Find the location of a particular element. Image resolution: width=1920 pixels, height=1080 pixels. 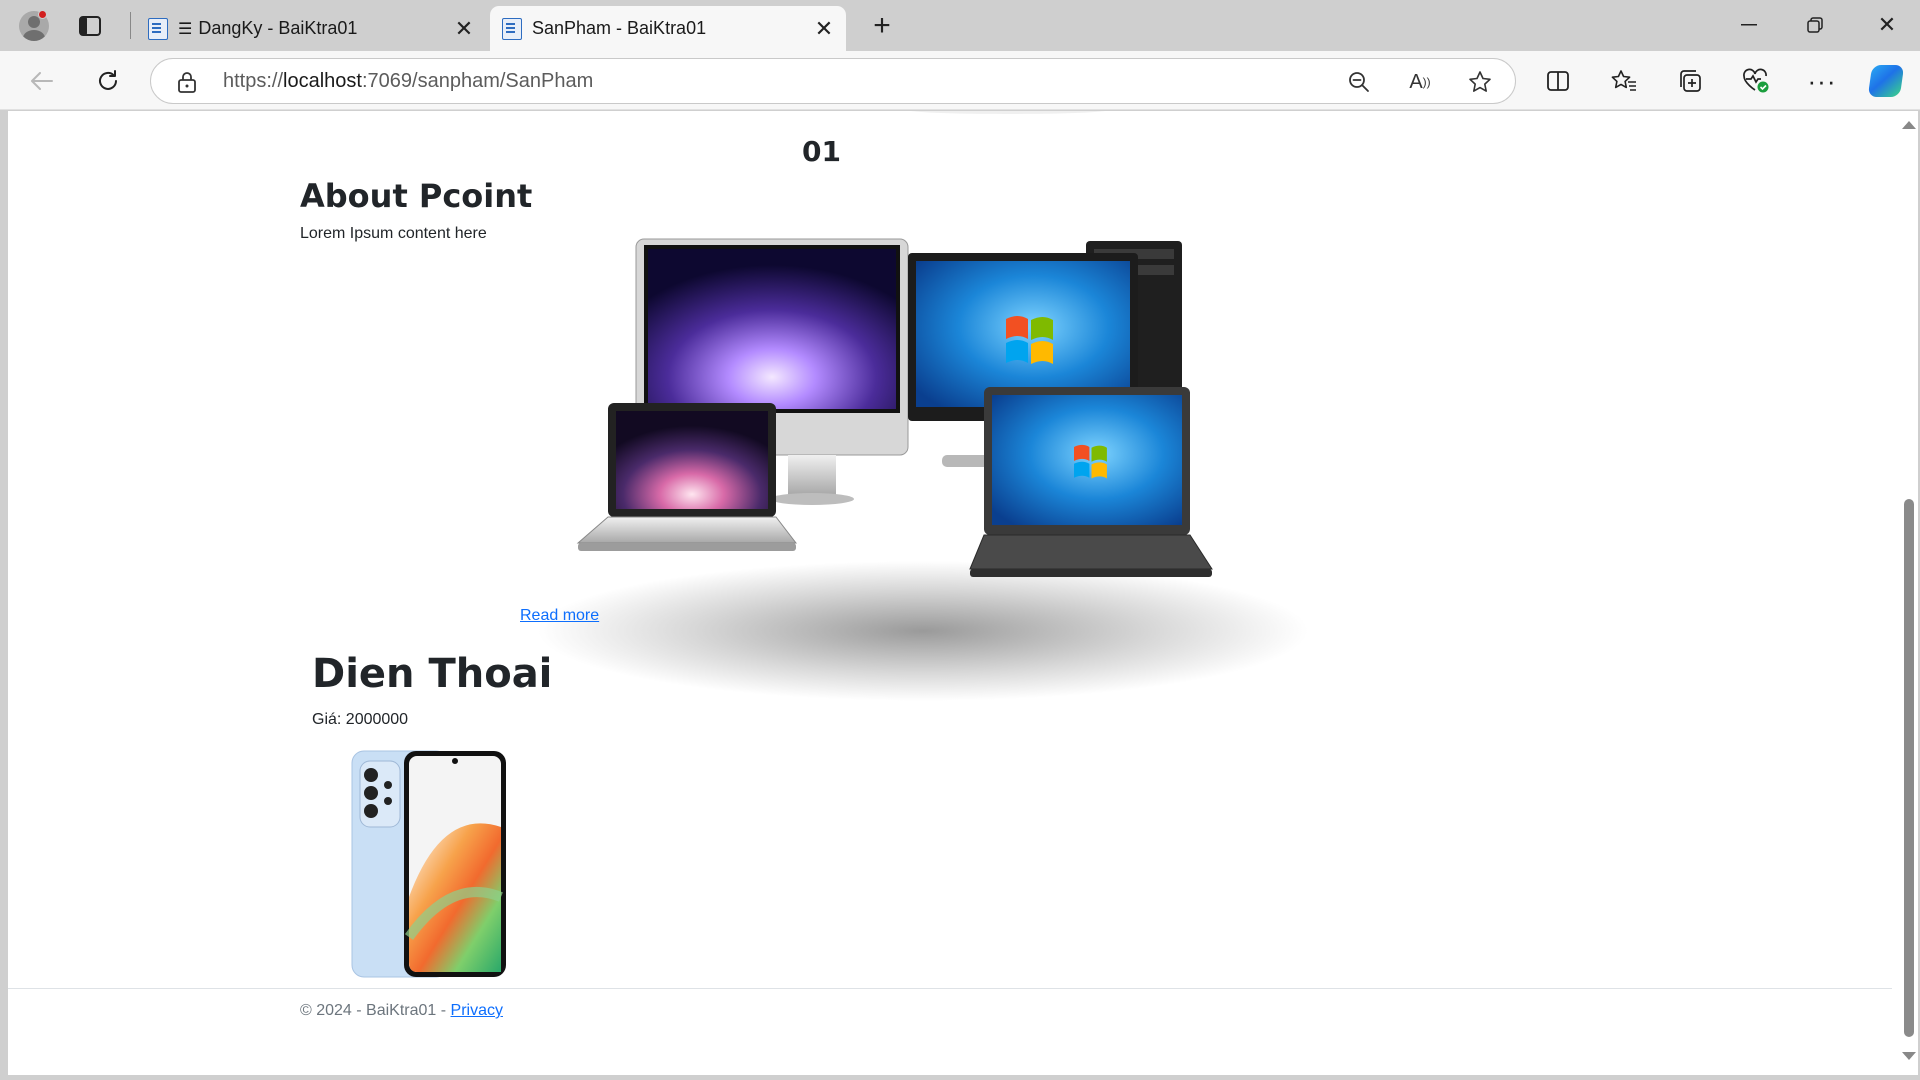

read-more-link: Read more is located at coordinates (559, 616).